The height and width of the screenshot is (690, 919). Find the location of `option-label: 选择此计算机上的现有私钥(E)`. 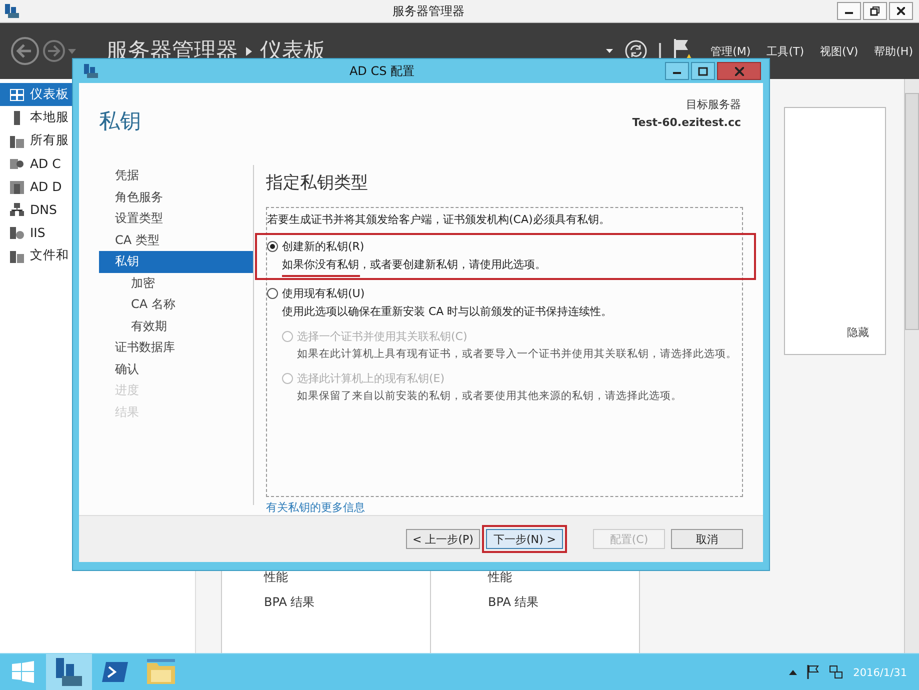

option-label: 选择此计算机上的现有私钥(E) is located at coordinates (371, 378).